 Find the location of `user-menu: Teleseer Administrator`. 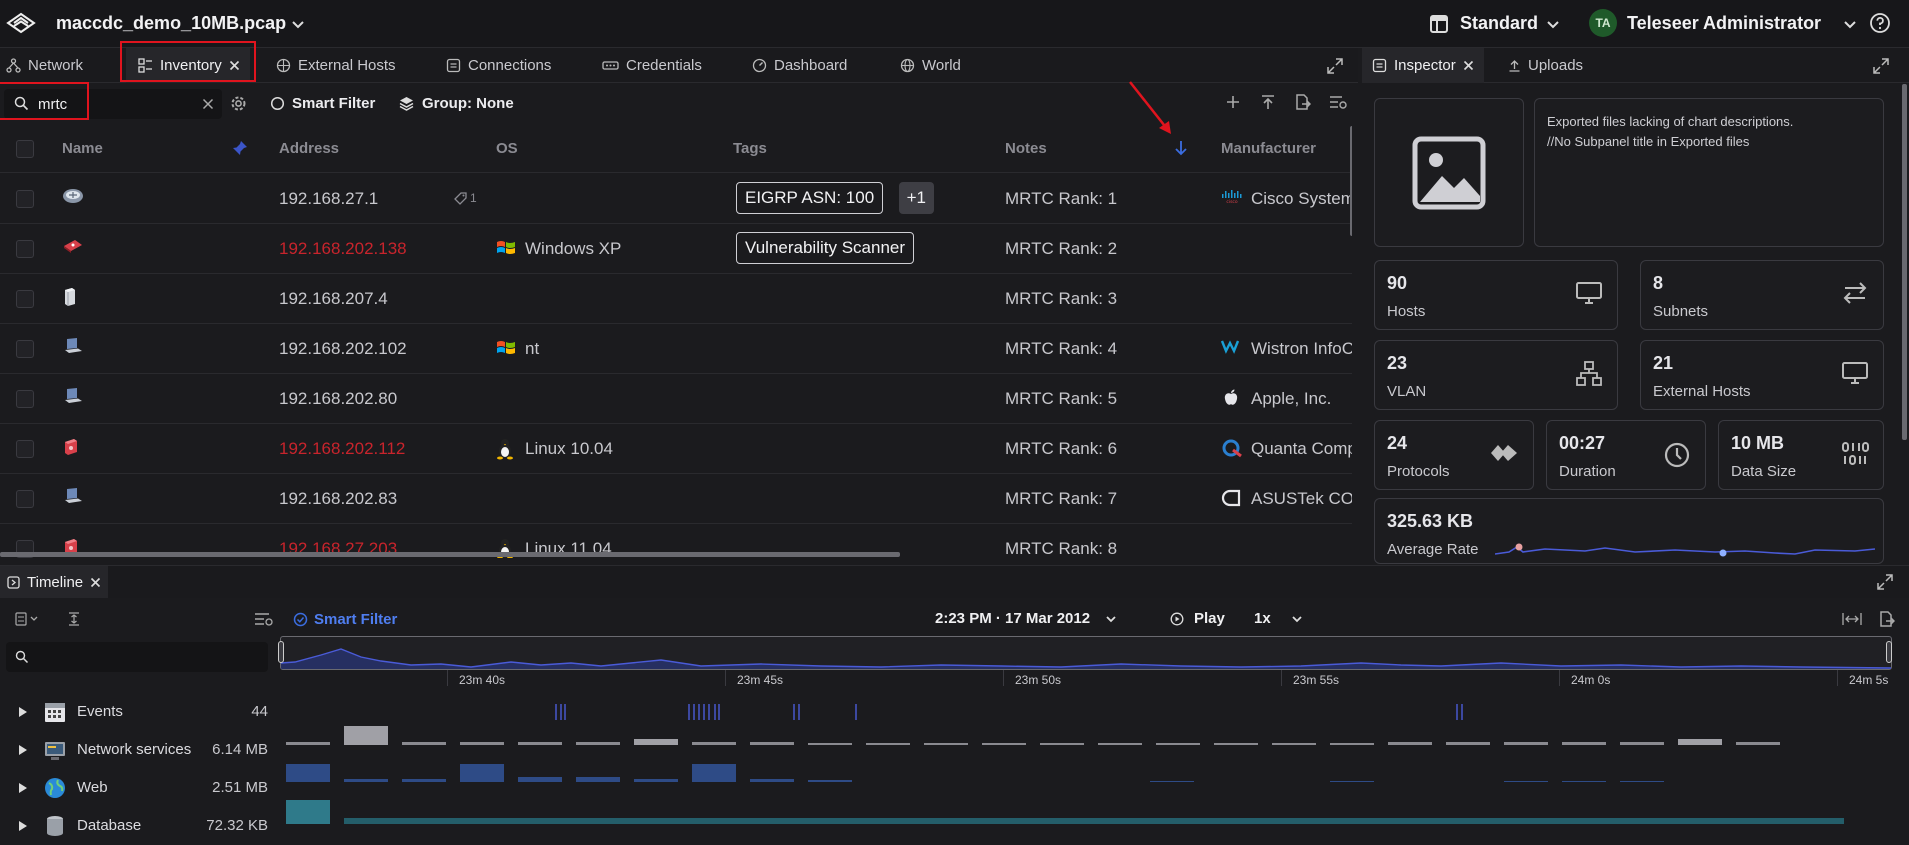

user-menu: Teleseer Administrator is located at coordinates (1724, 23).